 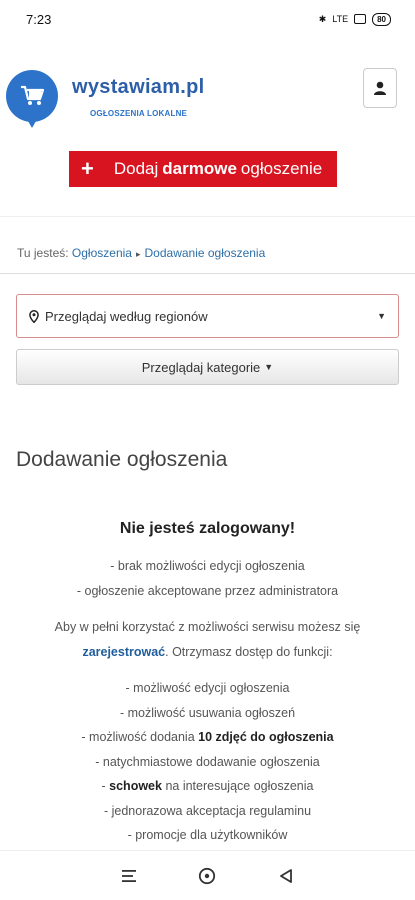 I want to click on plus-icon: +, so click(x=87, y=168).